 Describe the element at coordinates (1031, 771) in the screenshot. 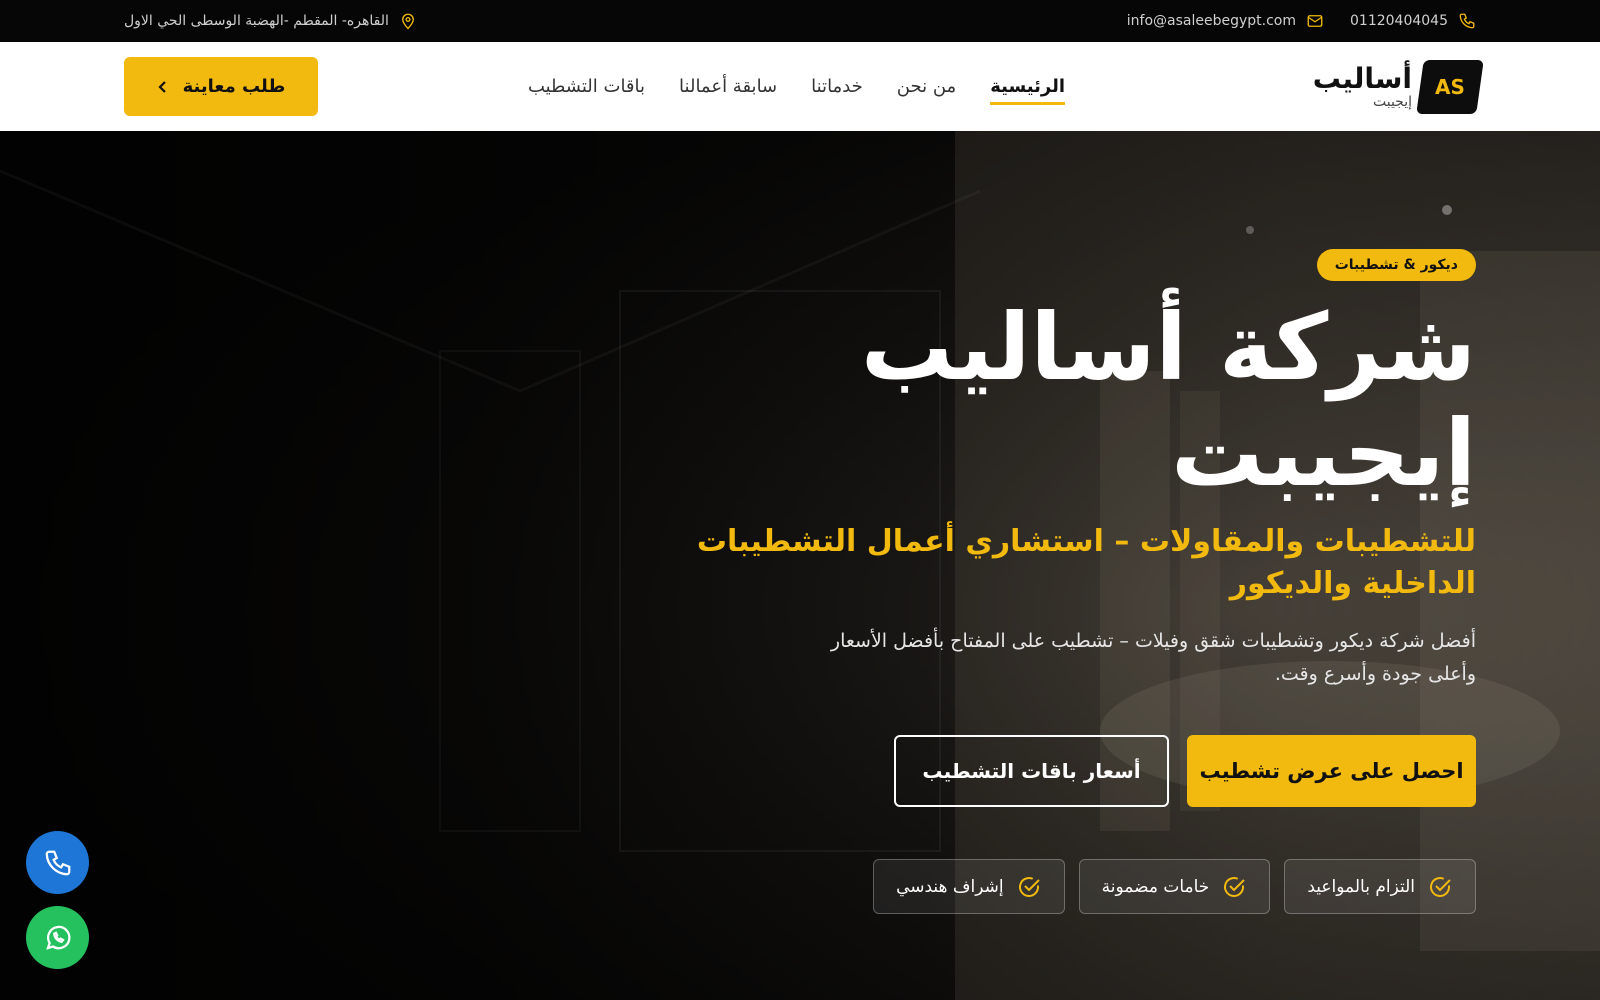

I see `package-prices-button: أسعار باقات التشطيب` at that location.